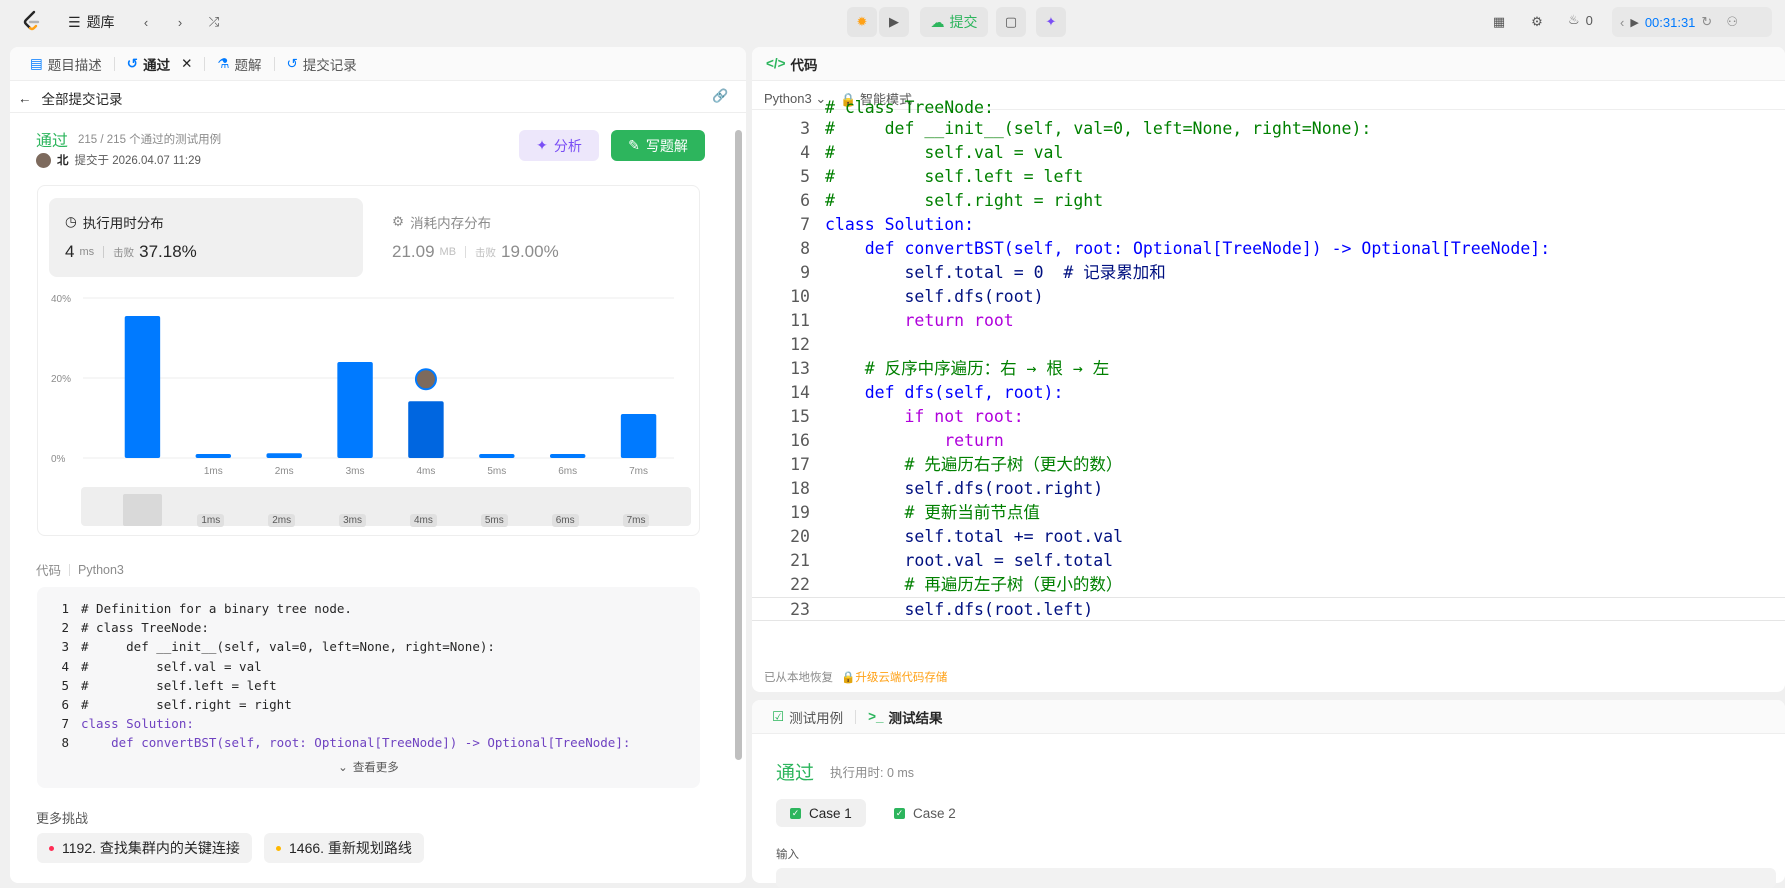  I want to click on x-tick-label: 7ms, so click(638, 471).